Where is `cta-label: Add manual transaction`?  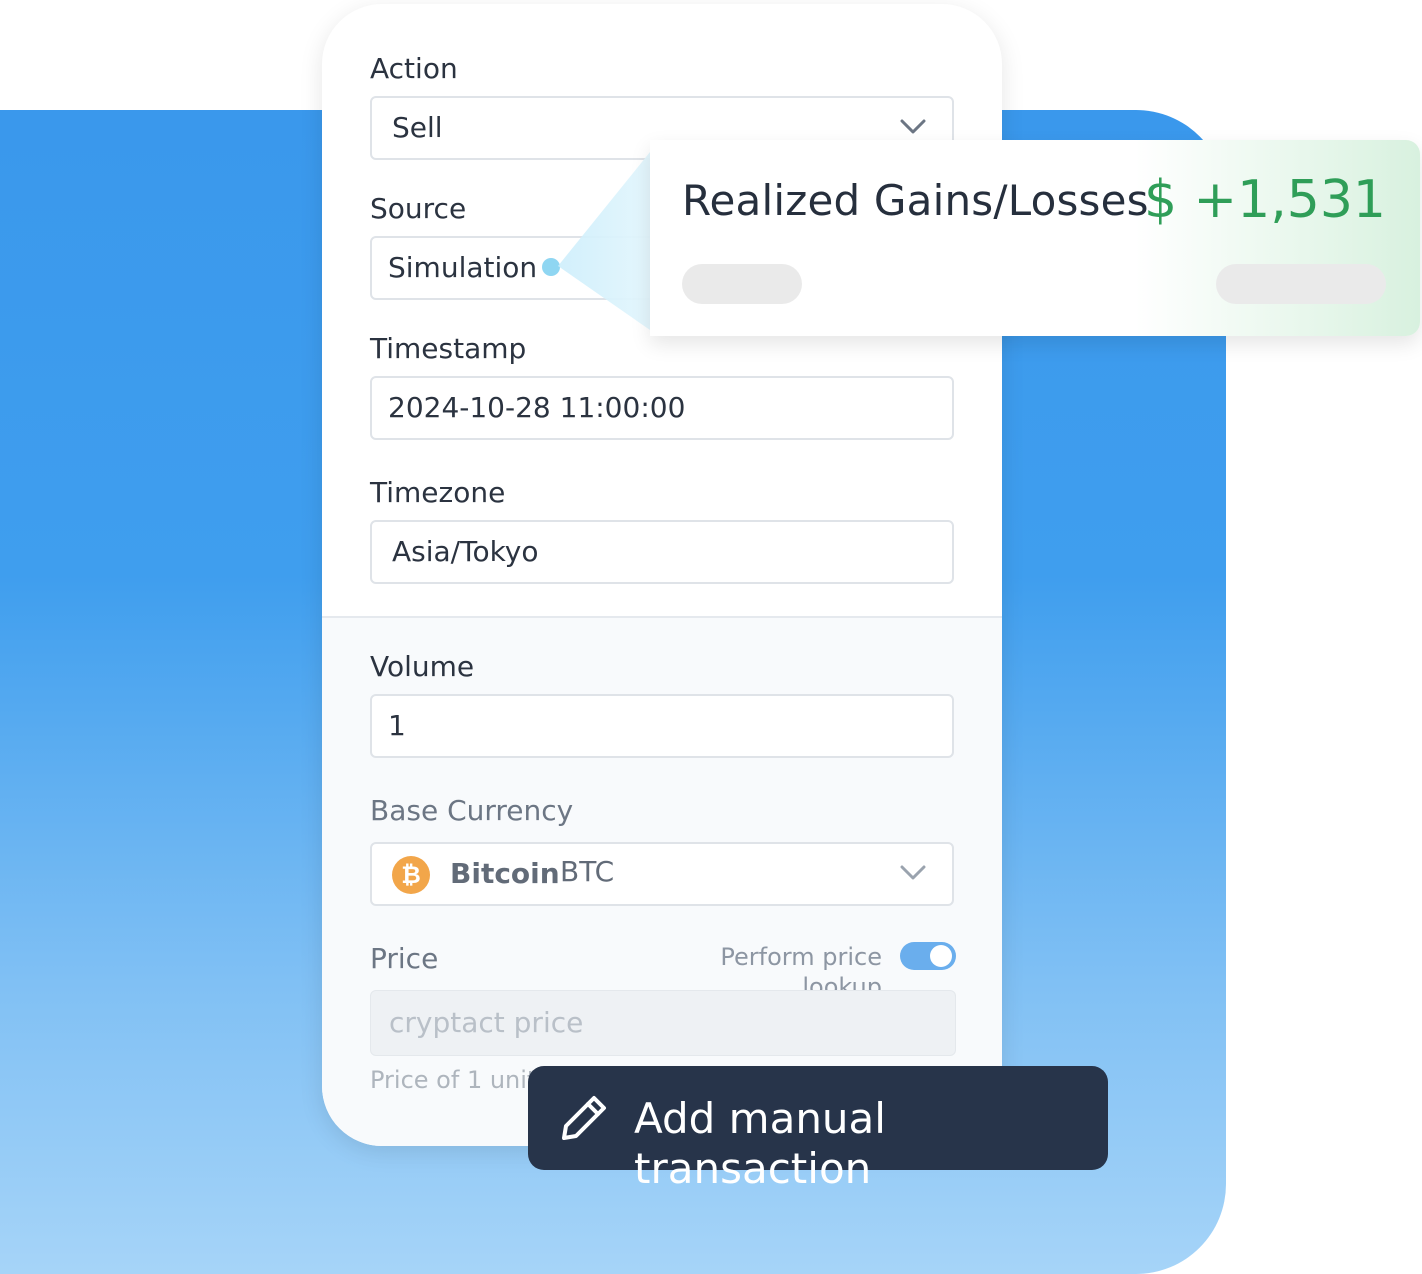
cta-label: Add manual transaction is located at coordinates (760, 1143).